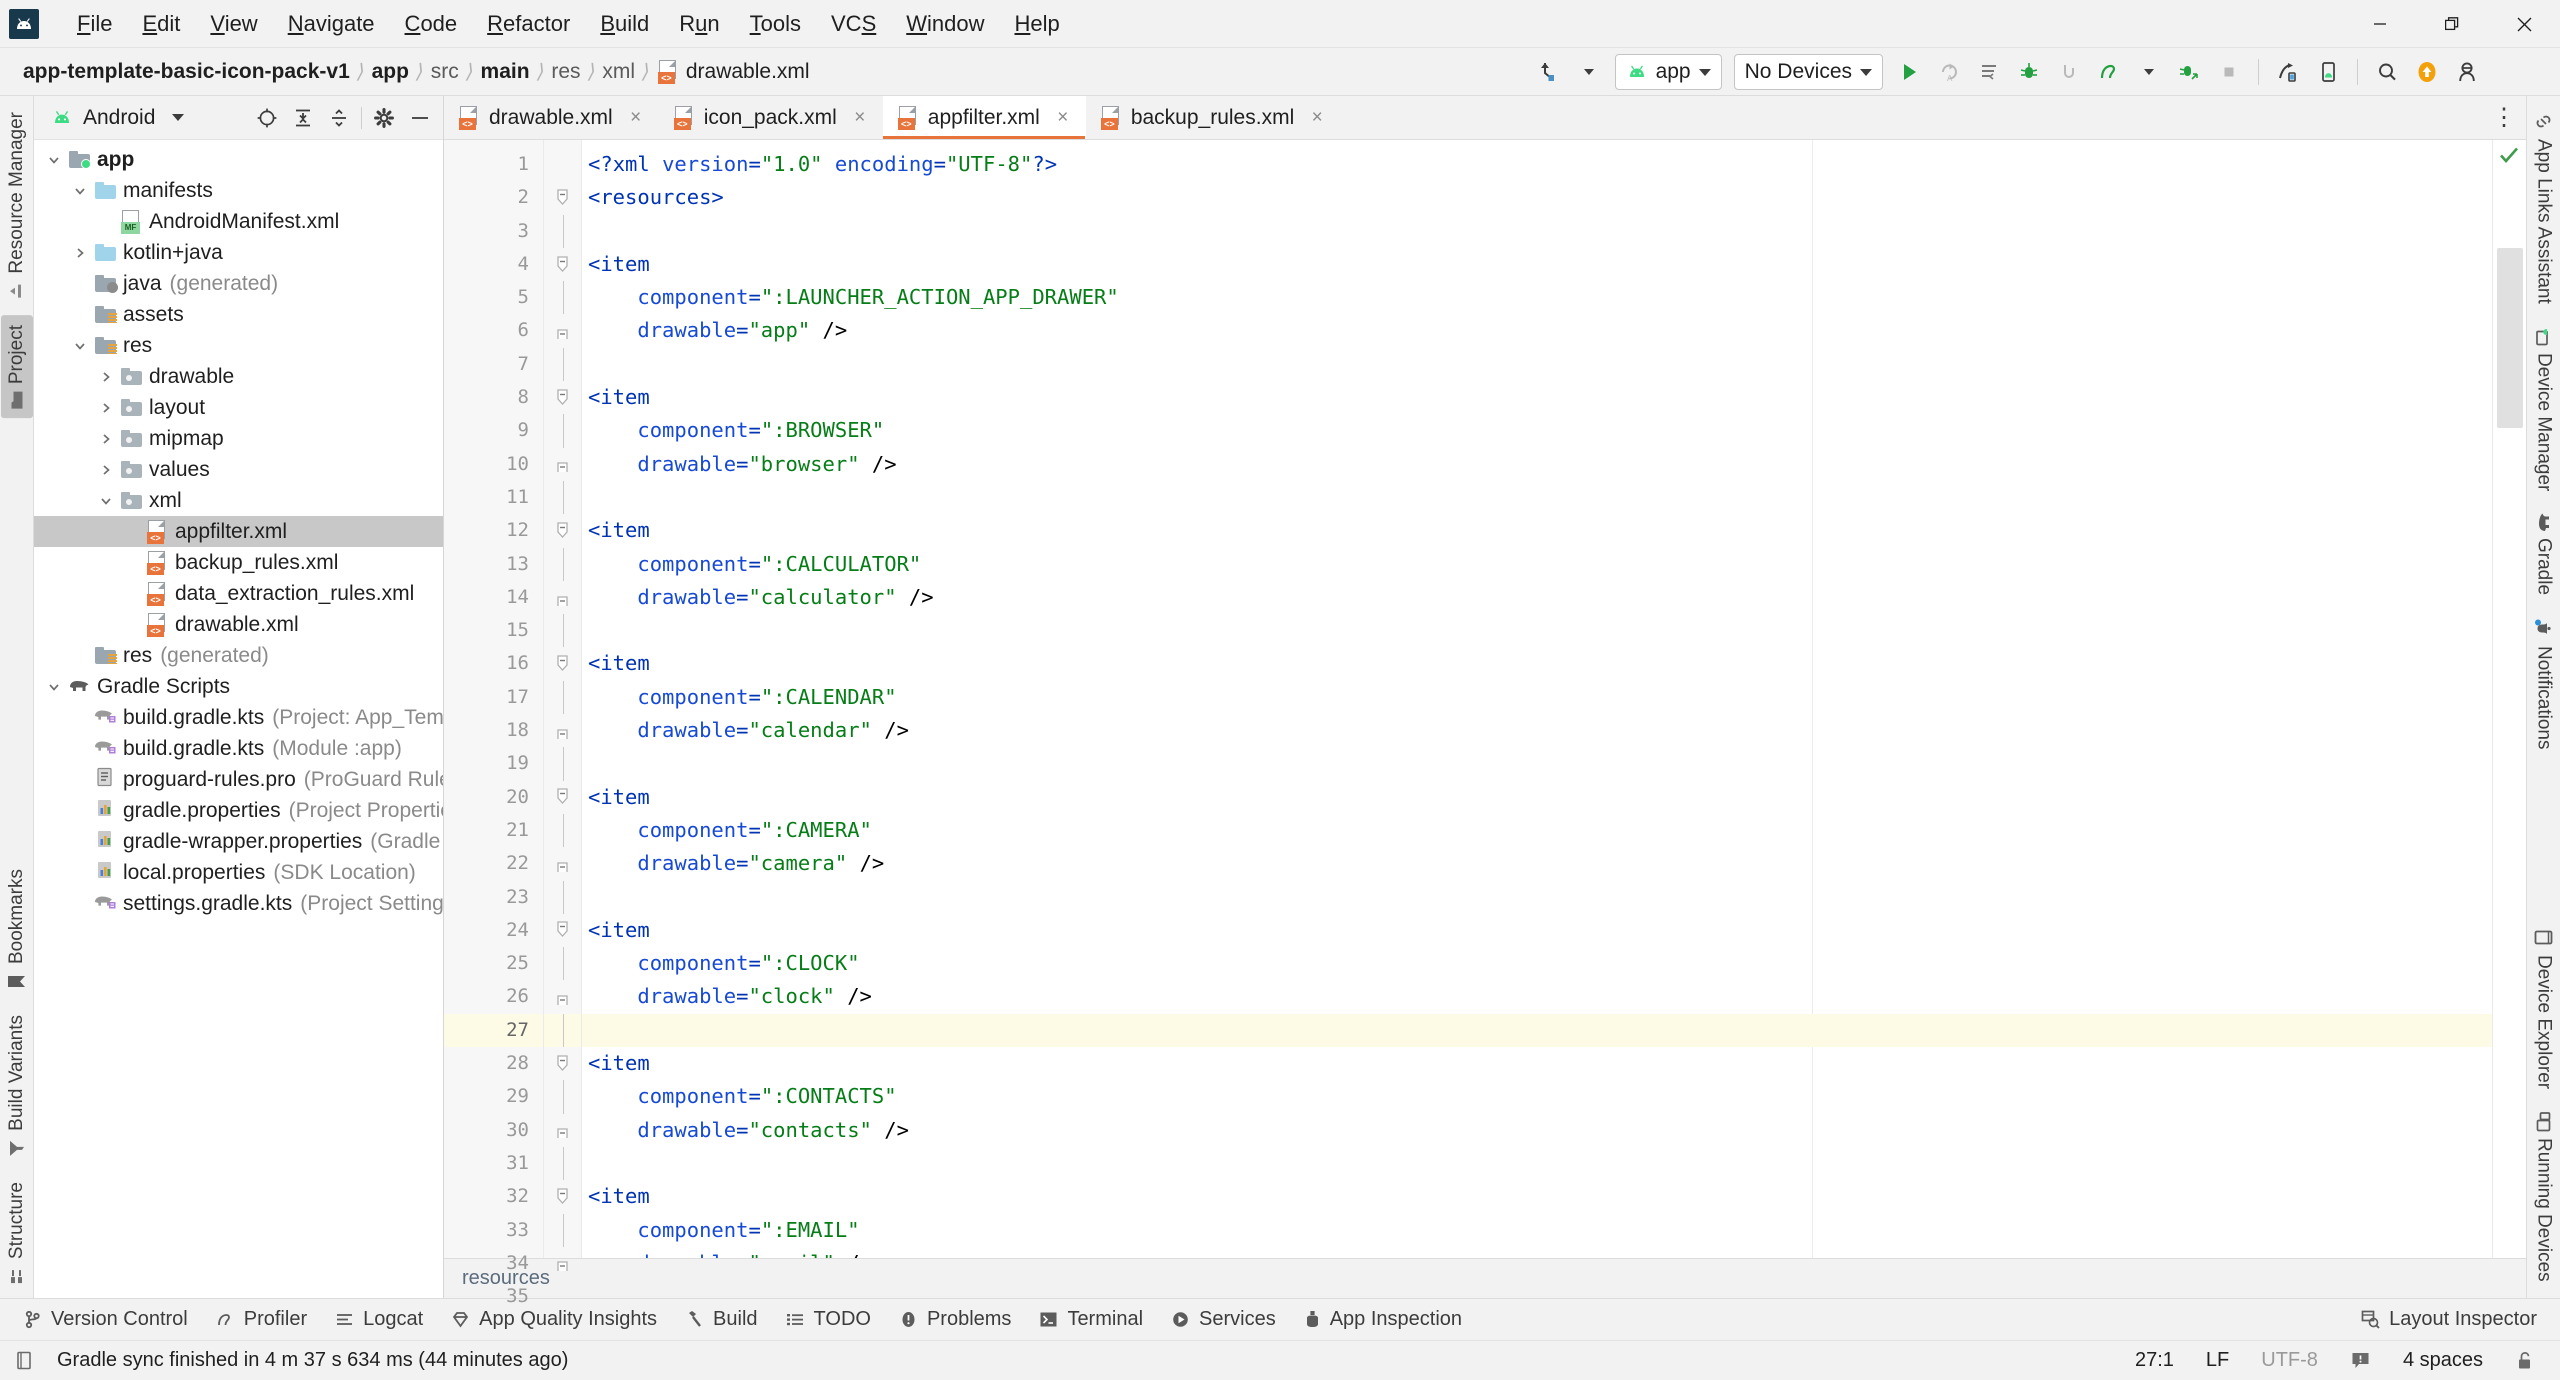 Image resolution: width=2560 pixels, height=1380 pixels. What do you see at coordinates (775, 24) in the screenshot?
I see `menu-item-tools: Tools` at bounding box center [775, 24].